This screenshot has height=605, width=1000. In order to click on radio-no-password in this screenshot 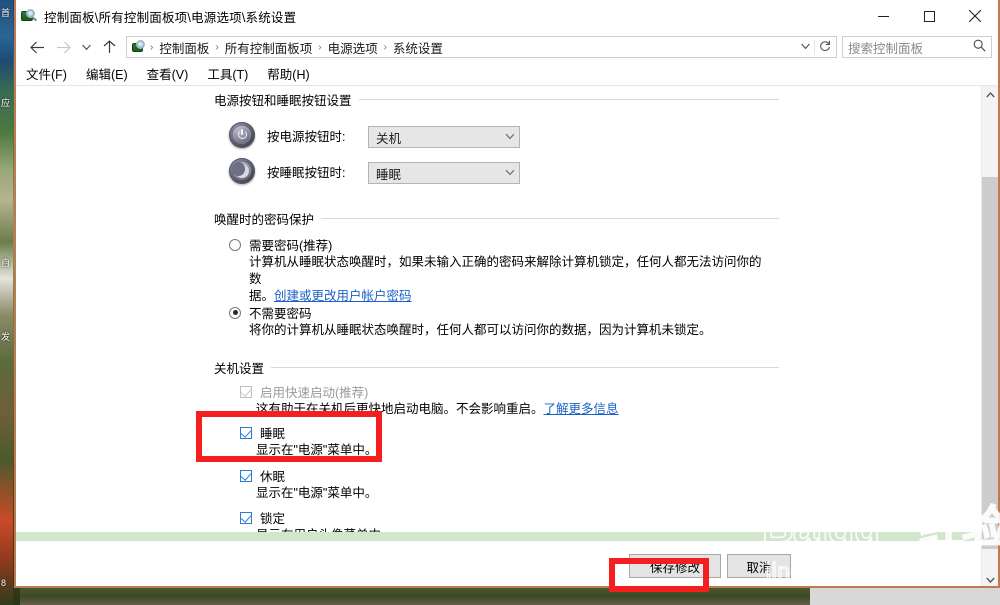, I will do `click(235, 312)`.